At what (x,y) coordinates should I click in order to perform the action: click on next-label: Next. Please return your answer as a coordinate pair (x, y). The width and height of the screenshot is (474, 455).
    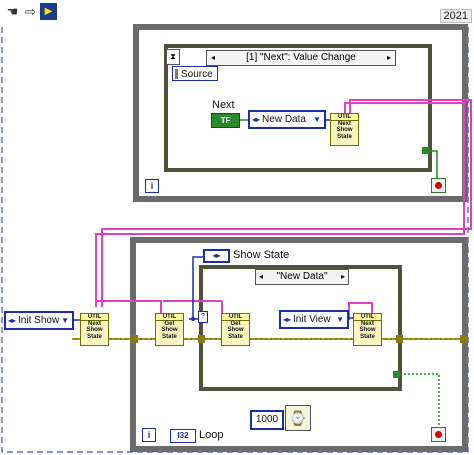
    Looking at the image, I should click on (223, 105).